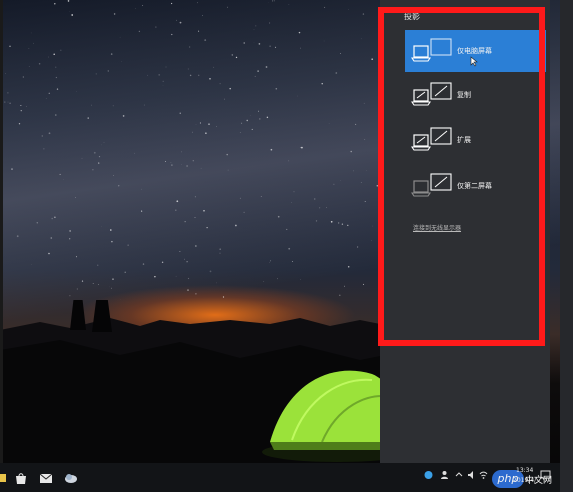 This screenshot has width=573, height=492. I want to click on clock-date: 2019/4/, so click(524, 480).